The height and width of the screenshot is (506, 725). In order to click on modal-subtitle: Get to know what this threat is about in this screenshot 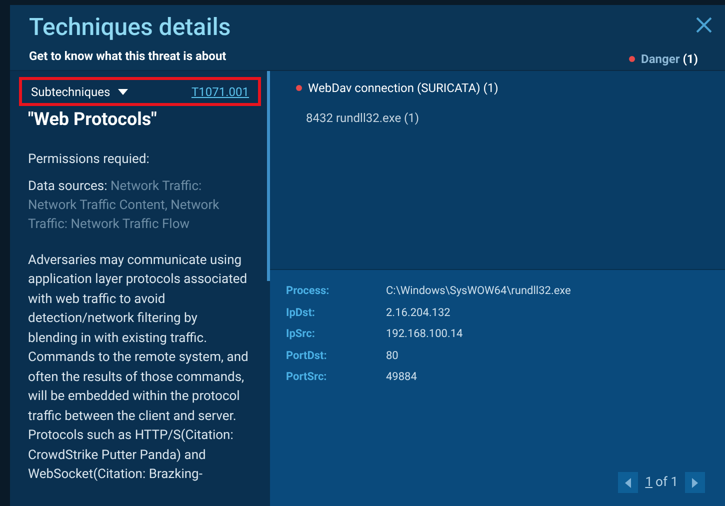, I will do `click(128, 56)`.